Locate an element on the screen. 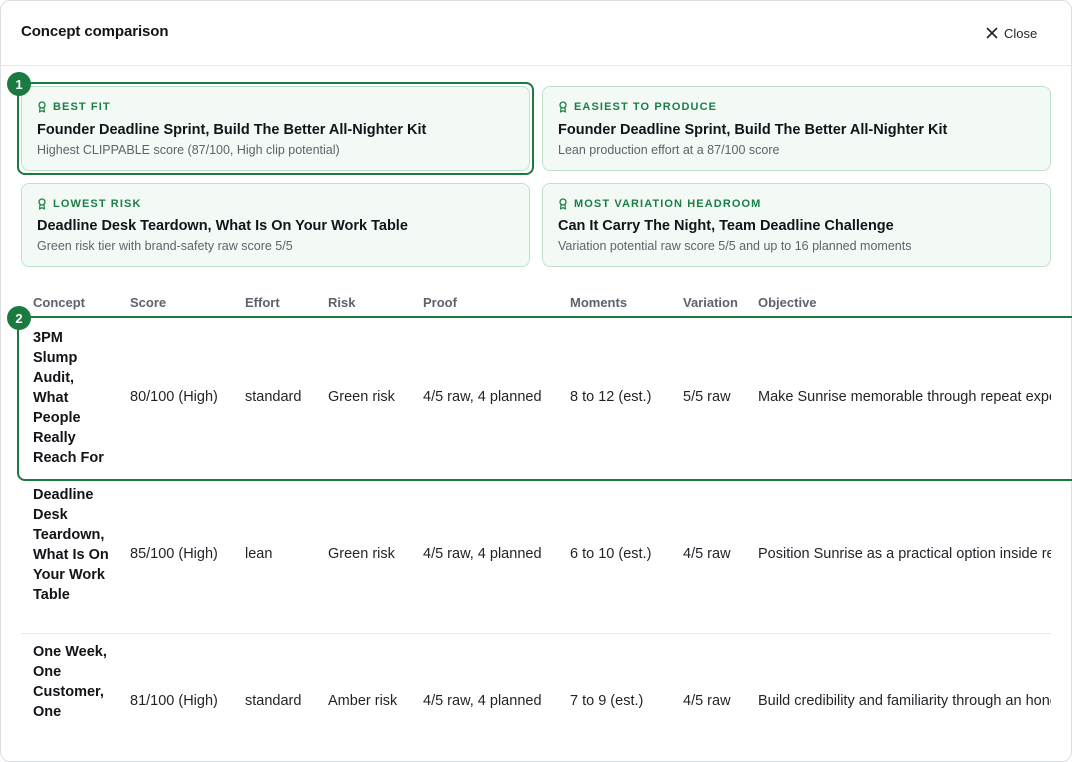  cell-effort: lean is located at coordinates (259, 554).